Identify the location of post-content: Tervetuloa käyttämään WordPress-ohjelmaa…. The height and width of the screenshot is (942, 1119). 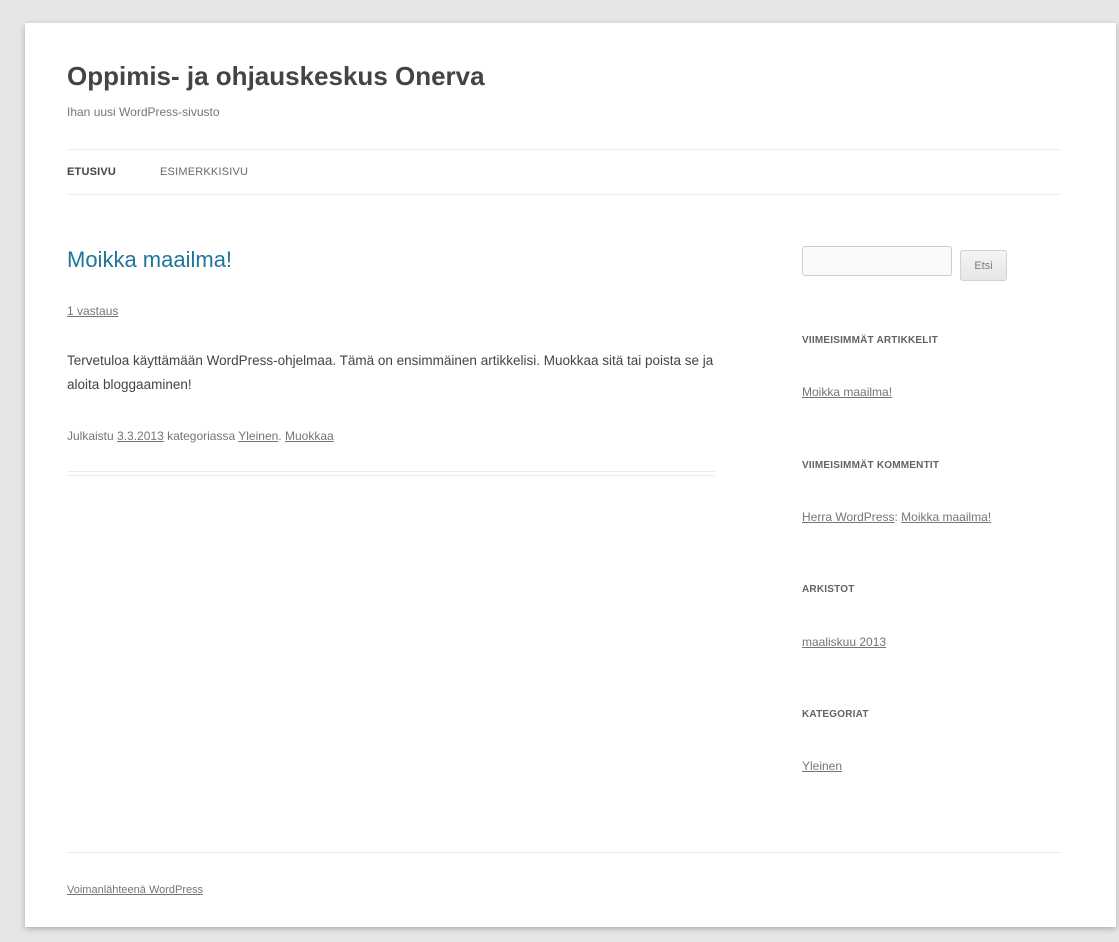
(390, 372).